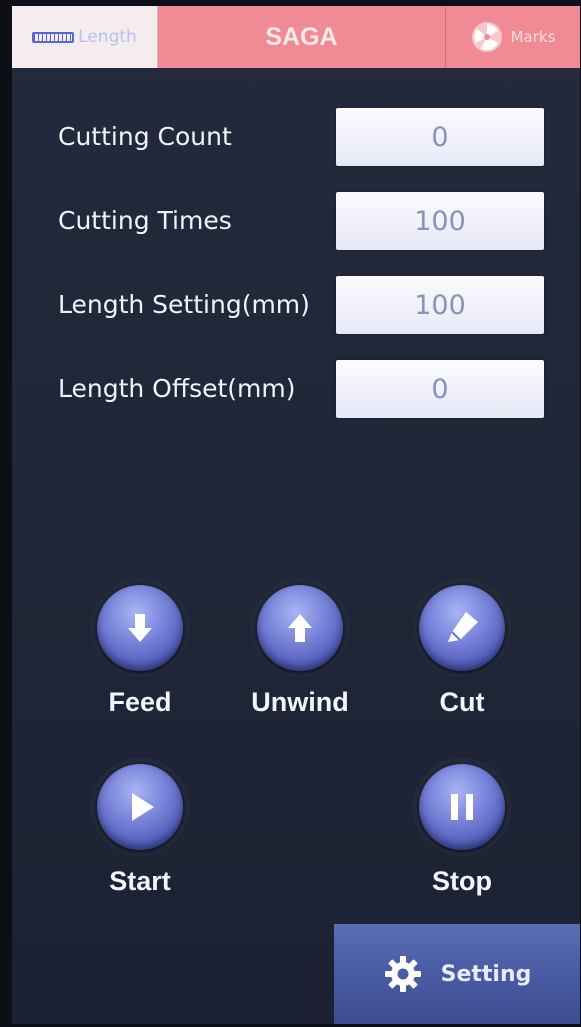 Image resolution: width=581 pixels, height=1027 pixels. I want to click on param-row-cutting-times: Cutting Times 100, so click(296, 222).